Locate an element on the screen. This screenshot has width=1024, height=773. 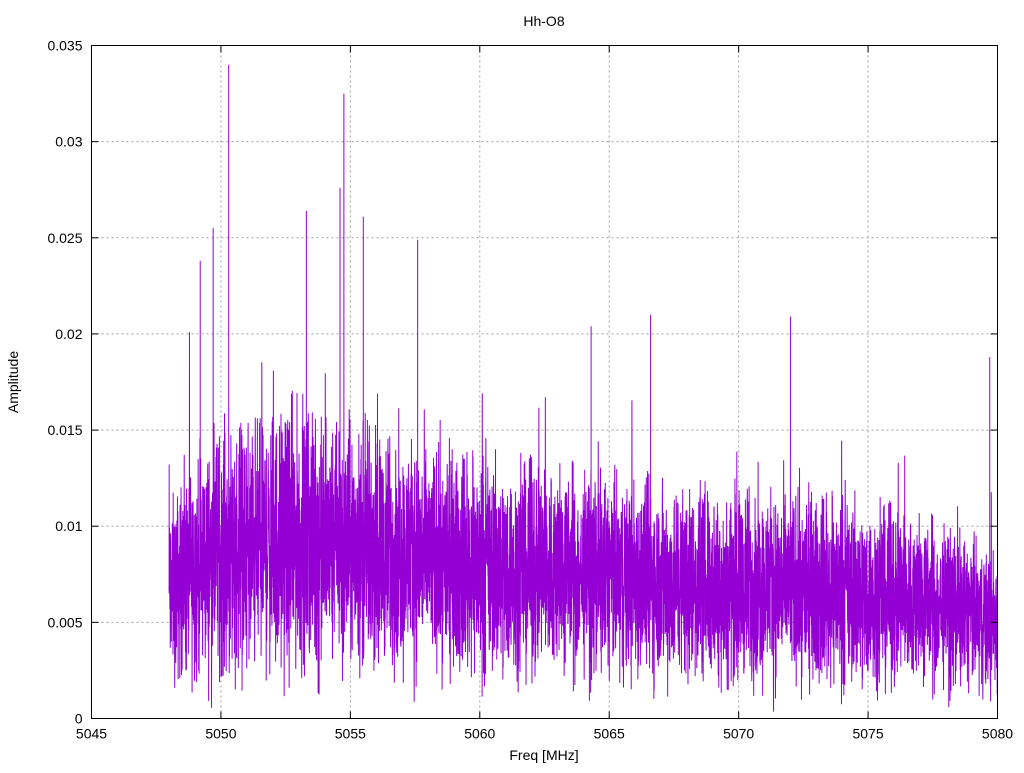
x-tick-label: 5080 is located at coordinates (997, 734).